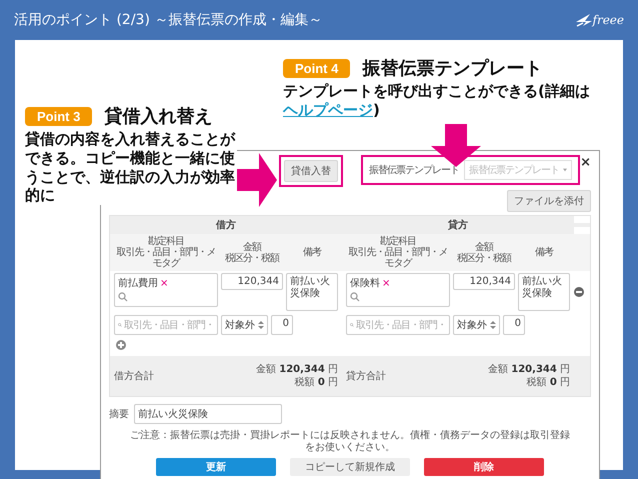  Describe the element at coordinates (134, 376) in the screenshot. I see `total-label: 借方合計` at that location.